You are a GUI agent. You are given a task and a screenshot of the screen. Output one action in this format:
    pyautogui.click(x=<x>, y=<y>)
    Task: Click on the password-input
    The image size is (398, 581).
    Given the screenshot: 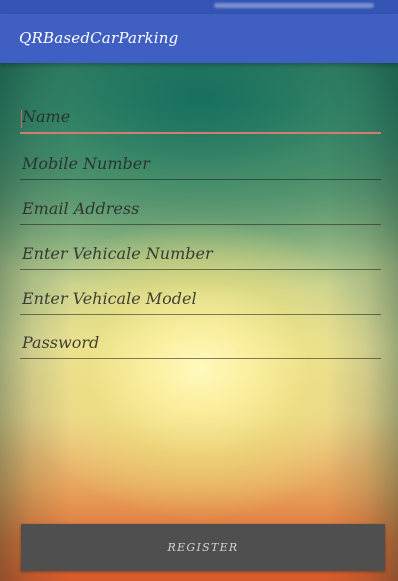 What is the action you would take?
    pyautogui.click(x=201, y=343)
    